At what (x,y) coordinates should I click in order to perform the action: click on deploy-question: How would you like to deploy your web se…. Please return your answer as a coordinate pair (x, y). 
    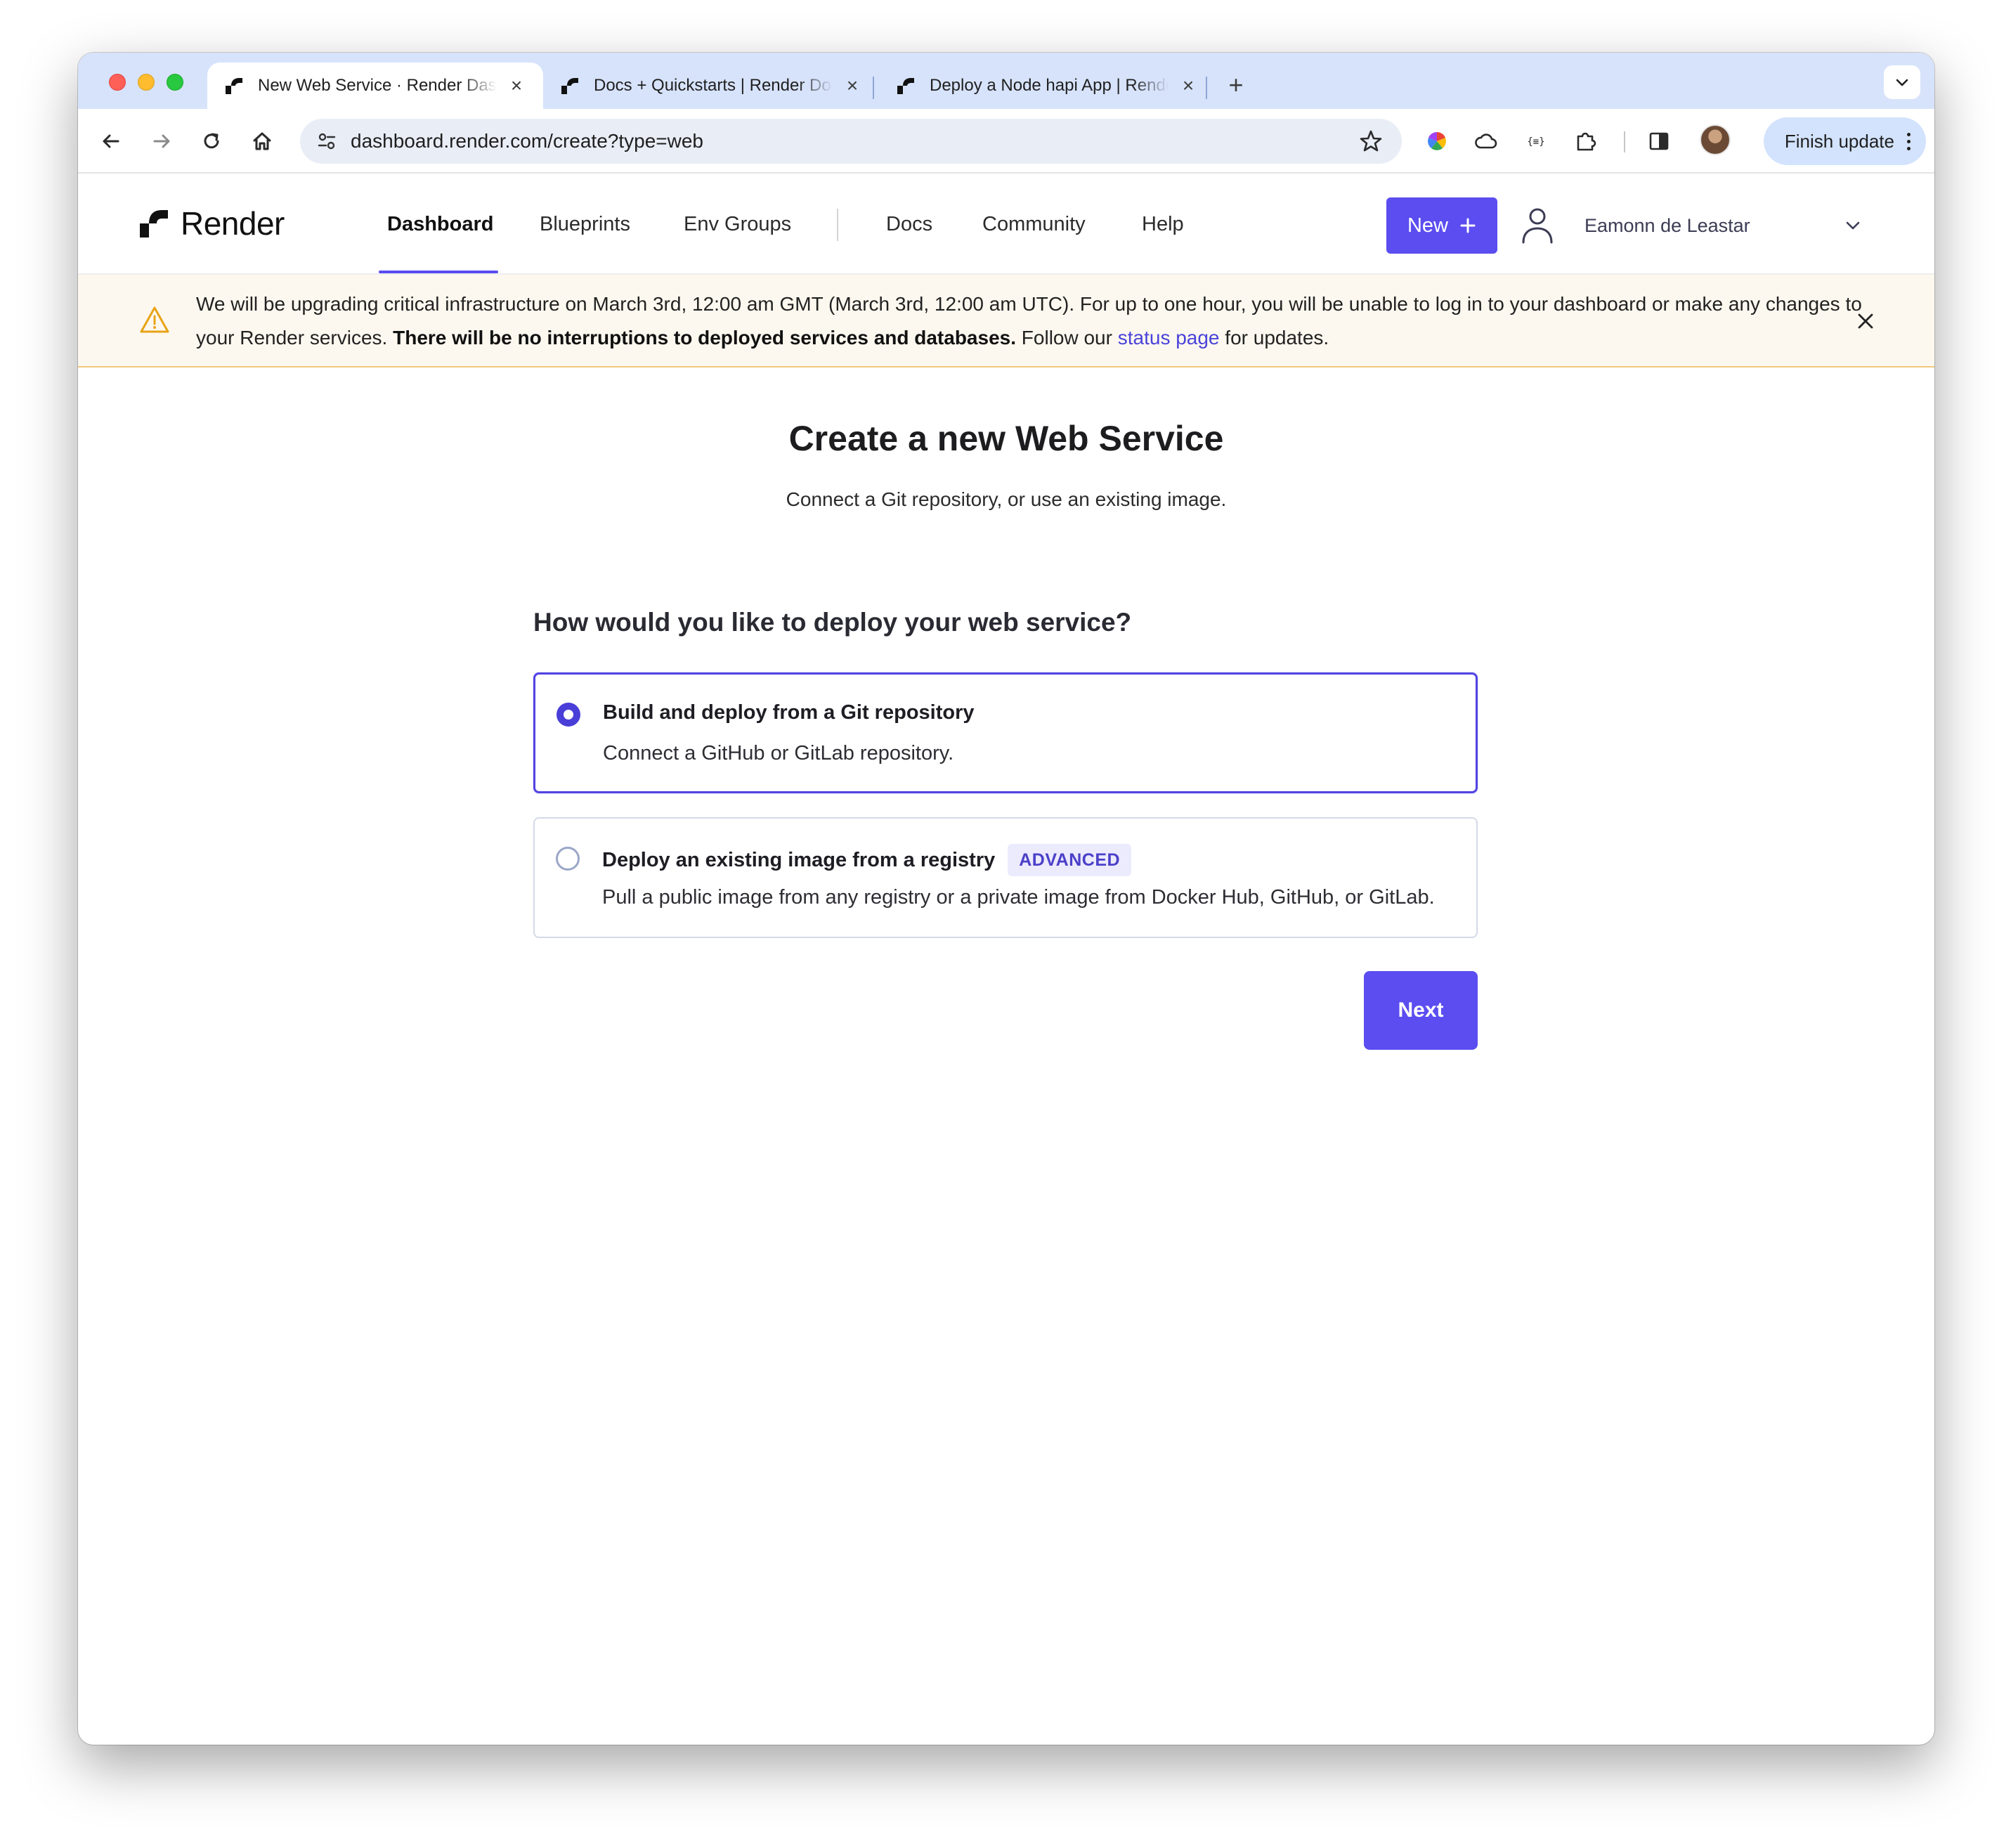
    Looking at the image, I should click on (833, 622).